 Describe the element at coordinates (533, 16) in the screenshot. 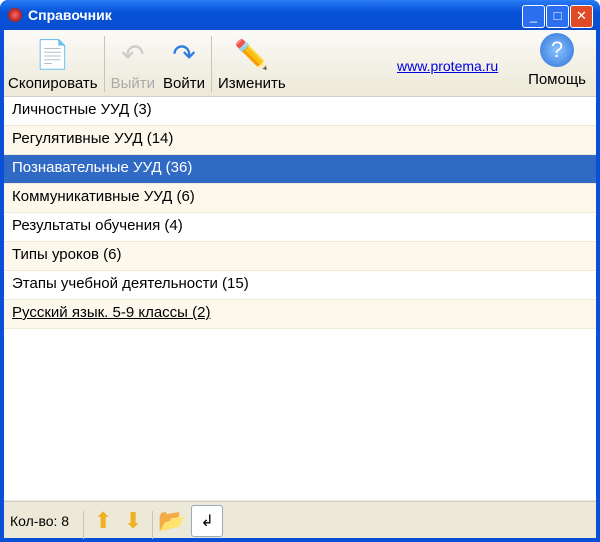

I see `minimize-button: _` at that location.